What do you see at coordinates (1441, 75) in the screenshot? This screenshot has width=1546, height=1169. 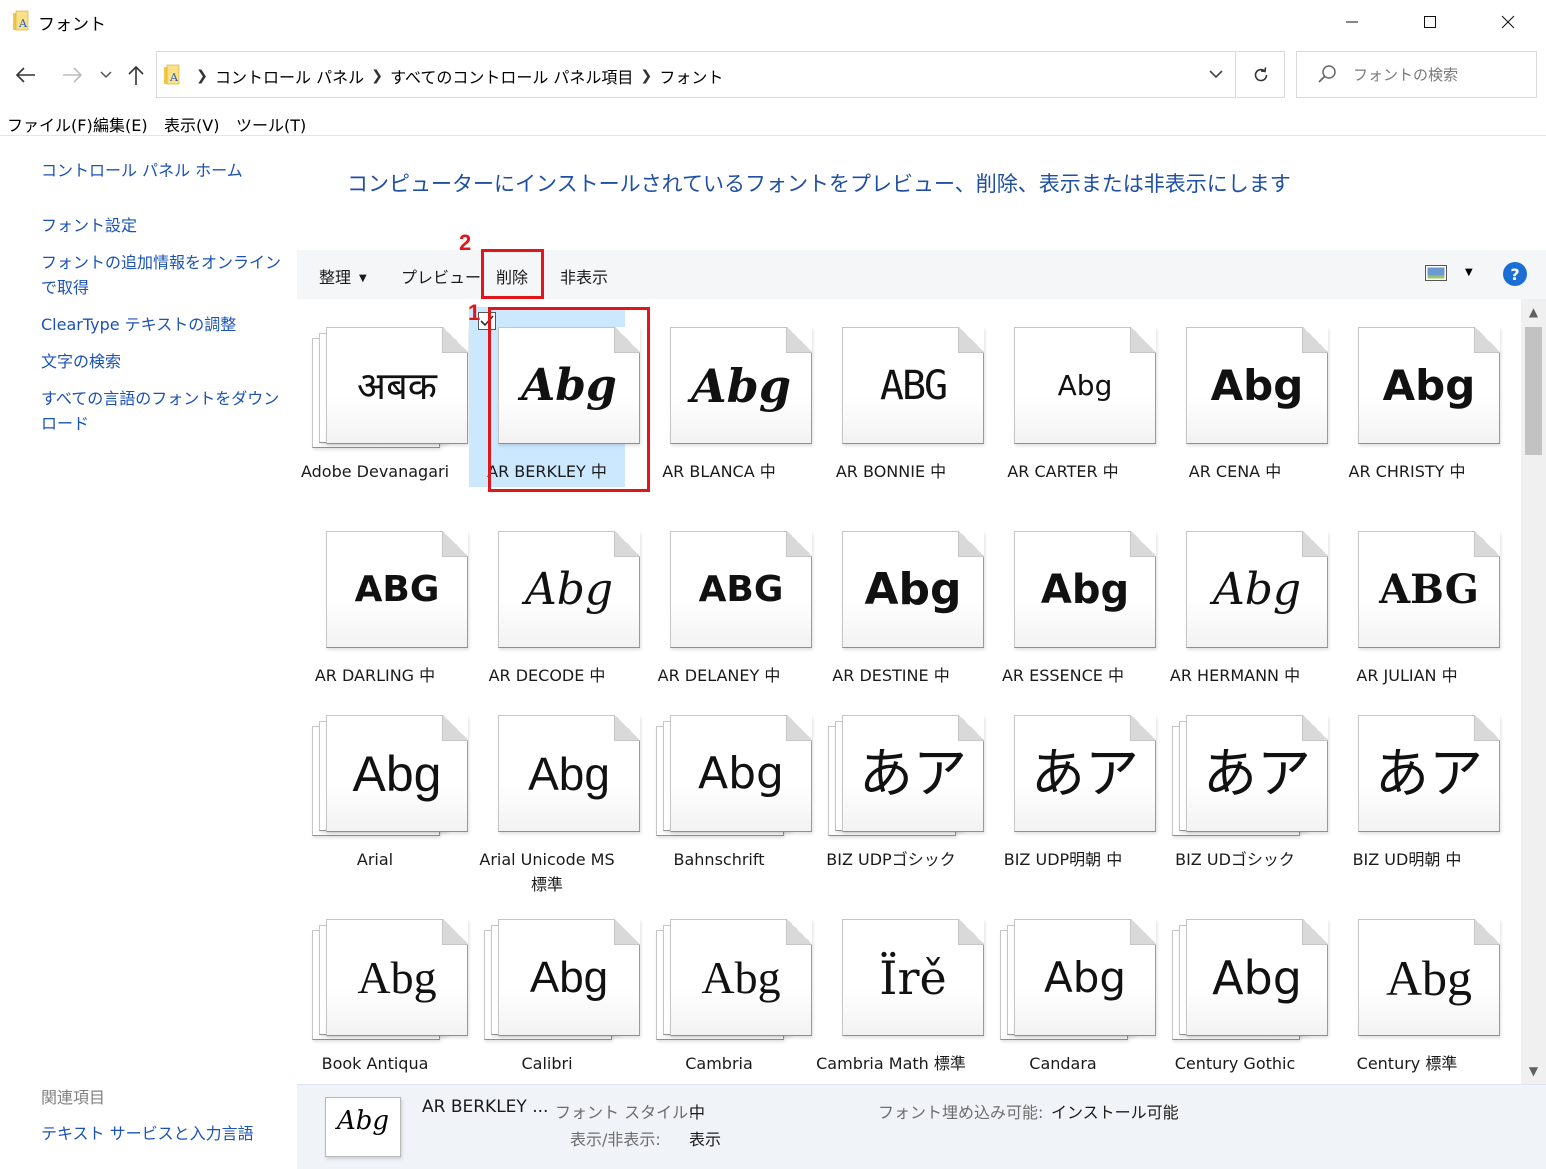 I see `search-input` at bounding box center [1441, 75].